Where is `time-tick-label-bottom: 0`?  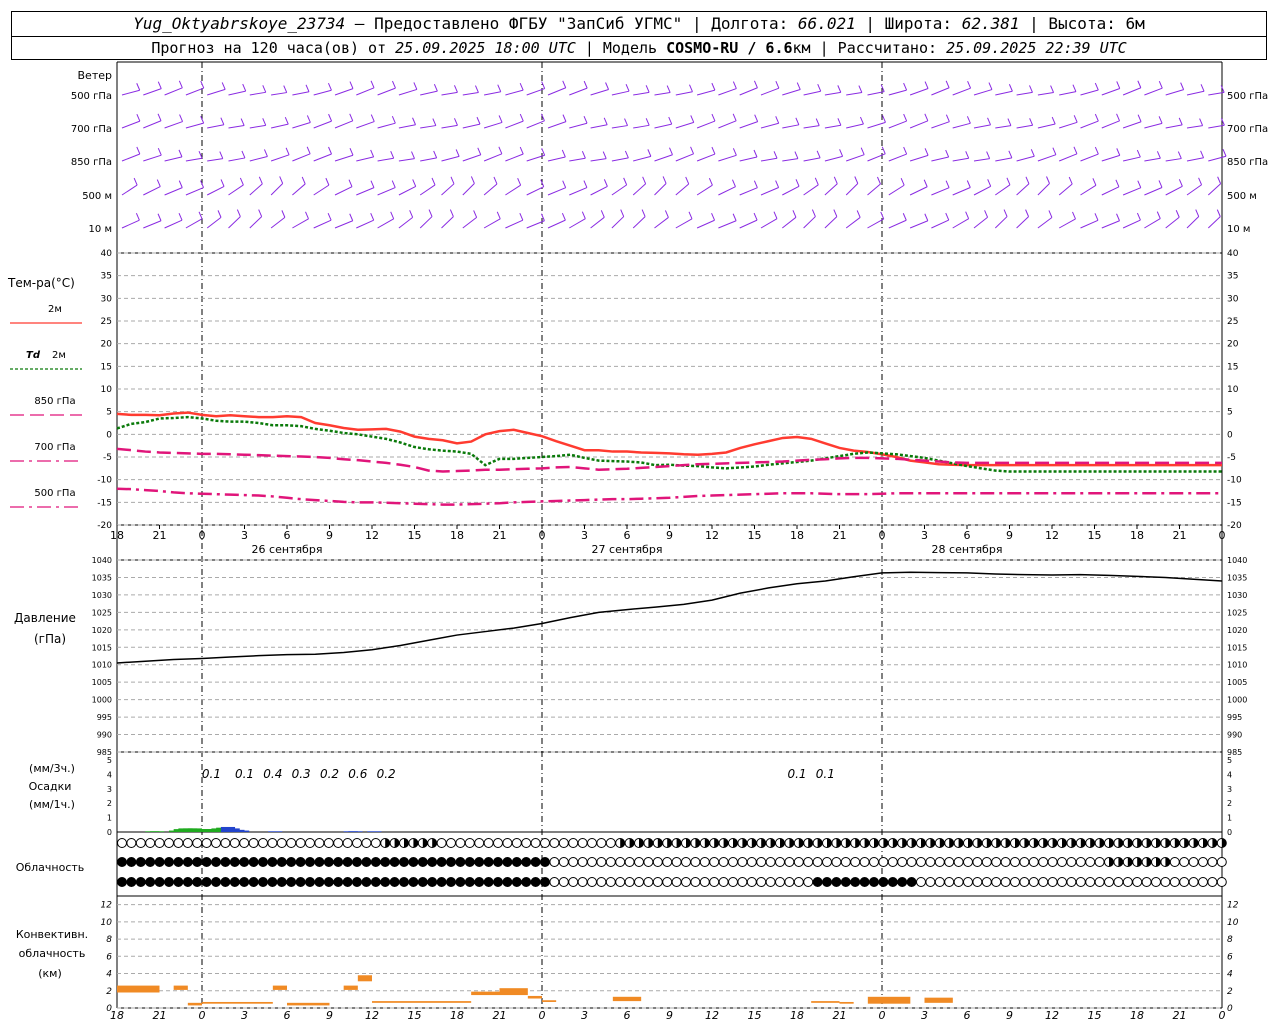
time-tick-label-bottom: 0 is located at coordinates (882, 1015).